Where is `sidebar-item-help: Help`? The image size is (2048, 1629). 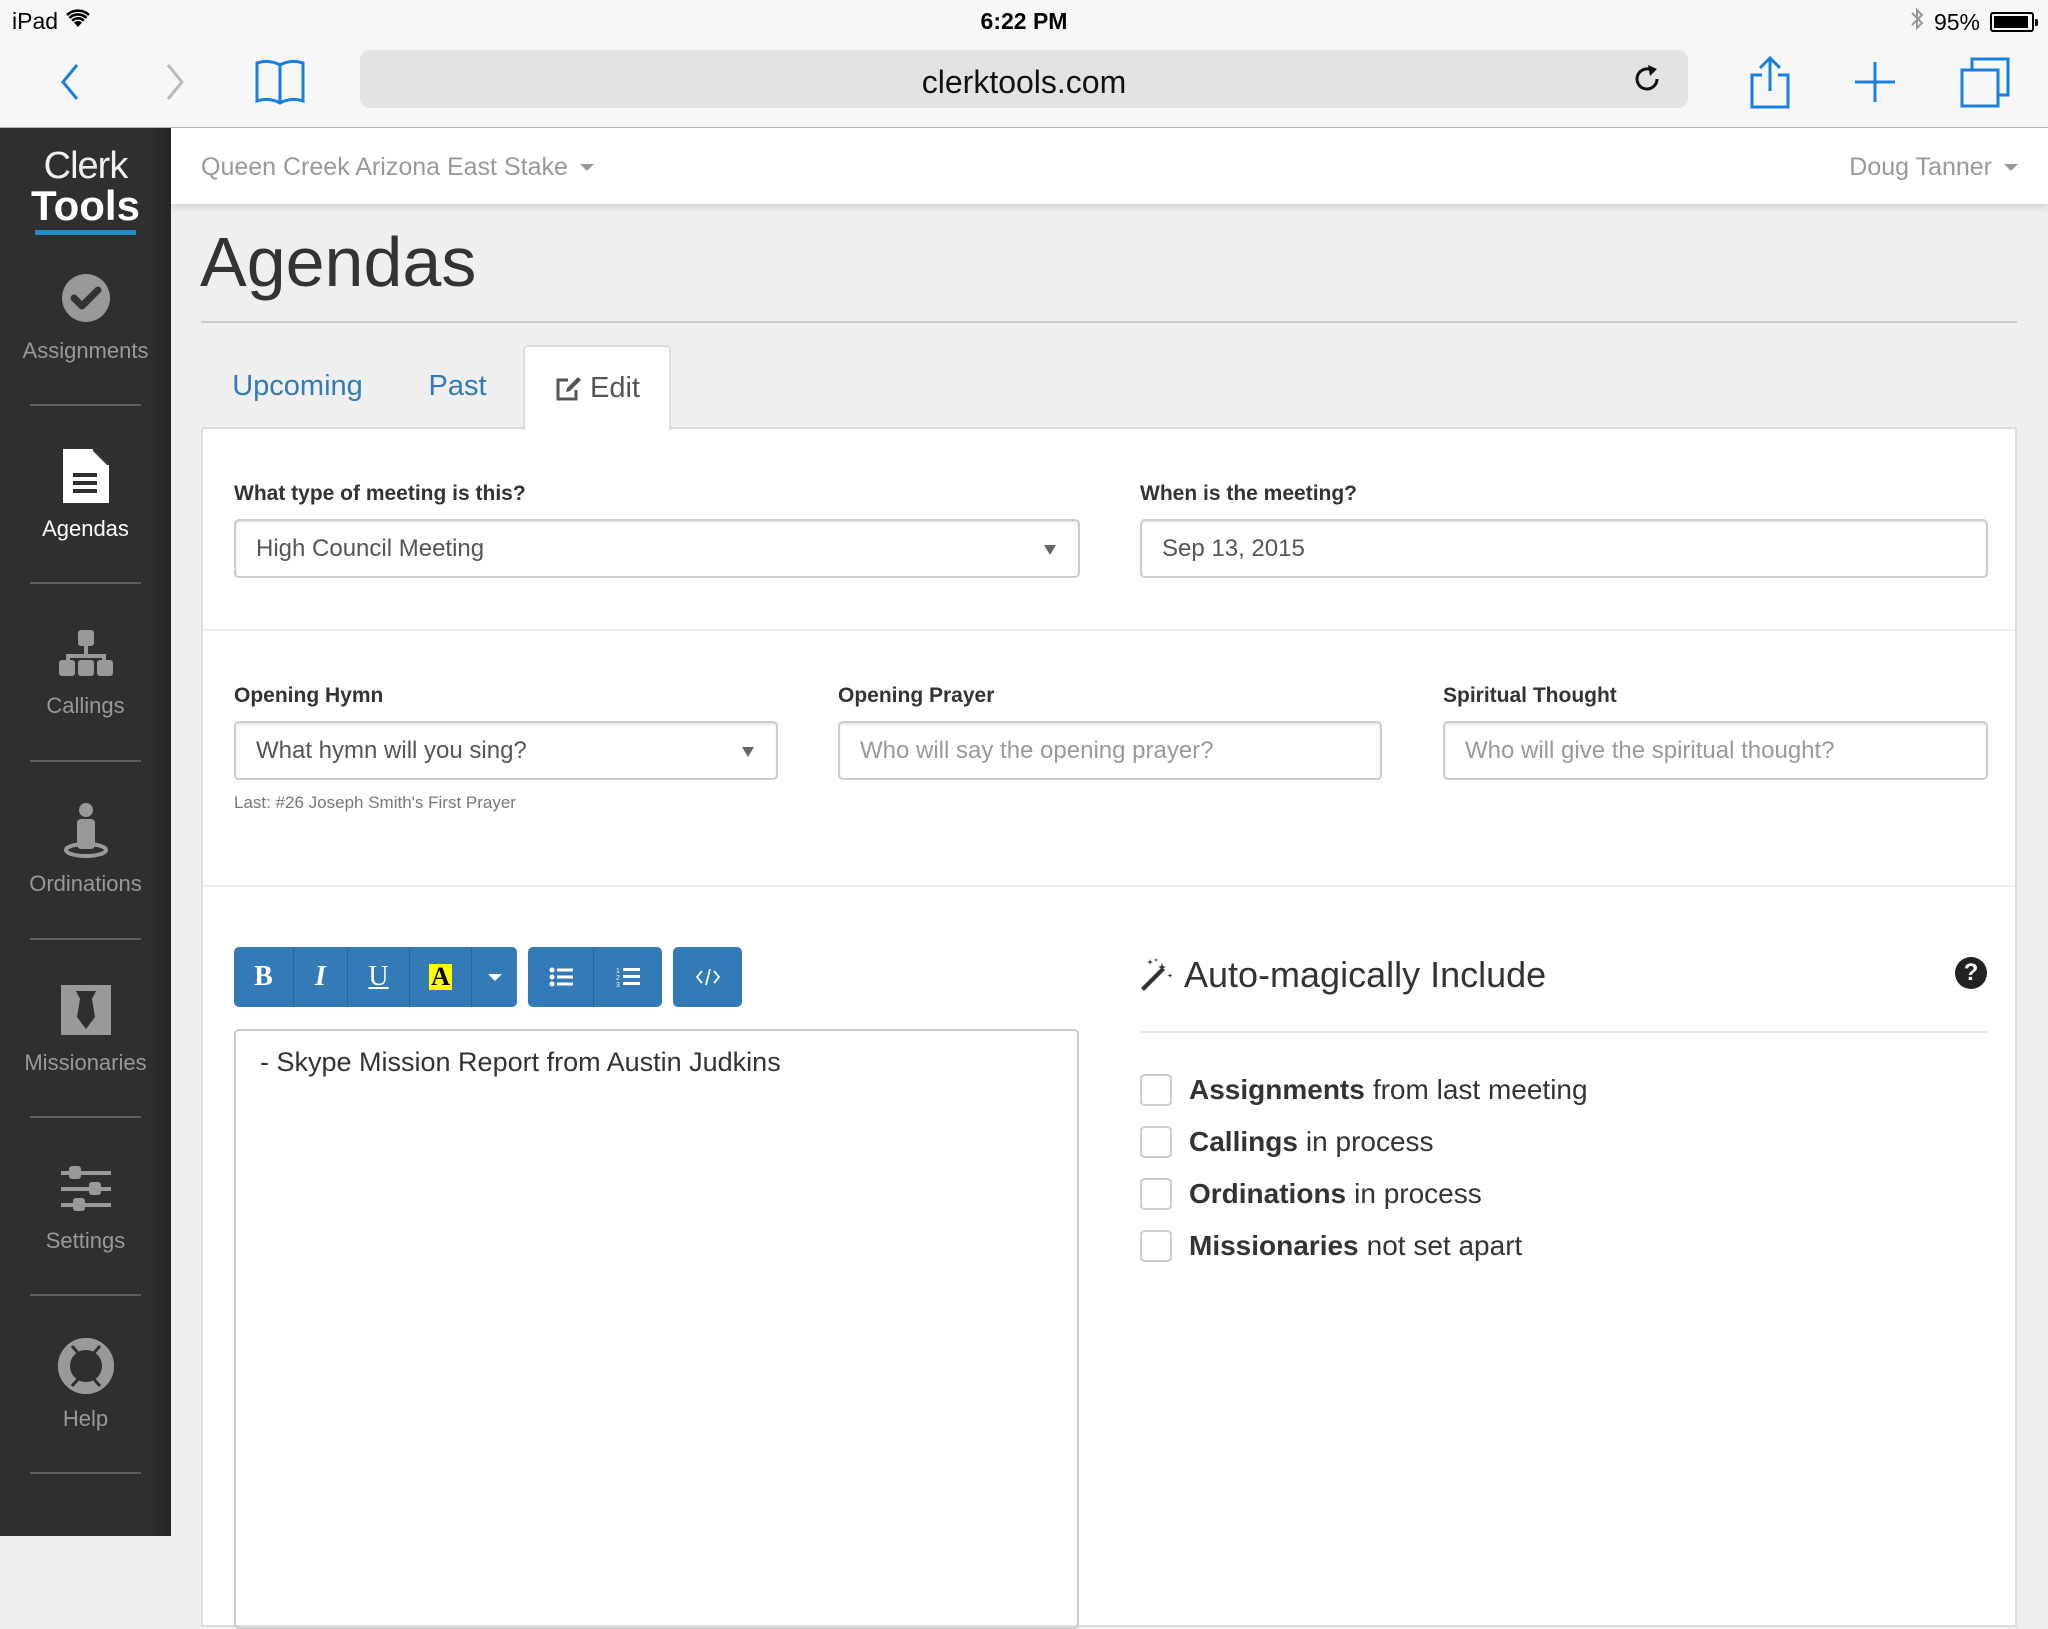
sidebar-item-help: Help is located at coordinates (85, 1384).